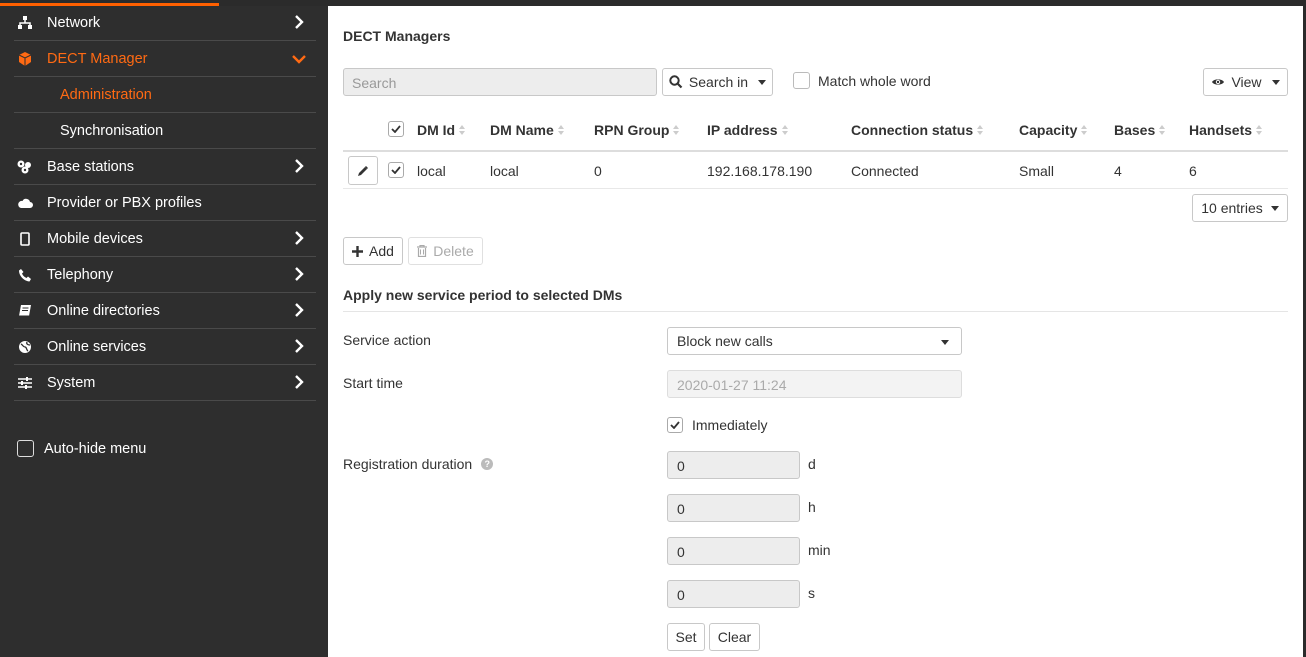 Image resolution: width=1306 pixels, height=657 pixels. Describe the element at coordinates (733, 508) in the screenshot. I see `duration-hours-input: 0` at that location.